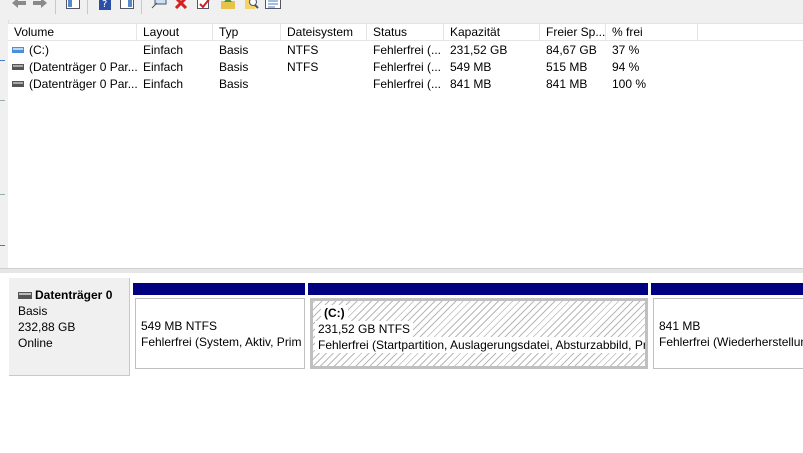 The width and height of the screenshot is (803, 453). What do you see at coordinates (401, 10) in the screenshot?
I see `toolbar: ?` at bounding box center [401, 10].